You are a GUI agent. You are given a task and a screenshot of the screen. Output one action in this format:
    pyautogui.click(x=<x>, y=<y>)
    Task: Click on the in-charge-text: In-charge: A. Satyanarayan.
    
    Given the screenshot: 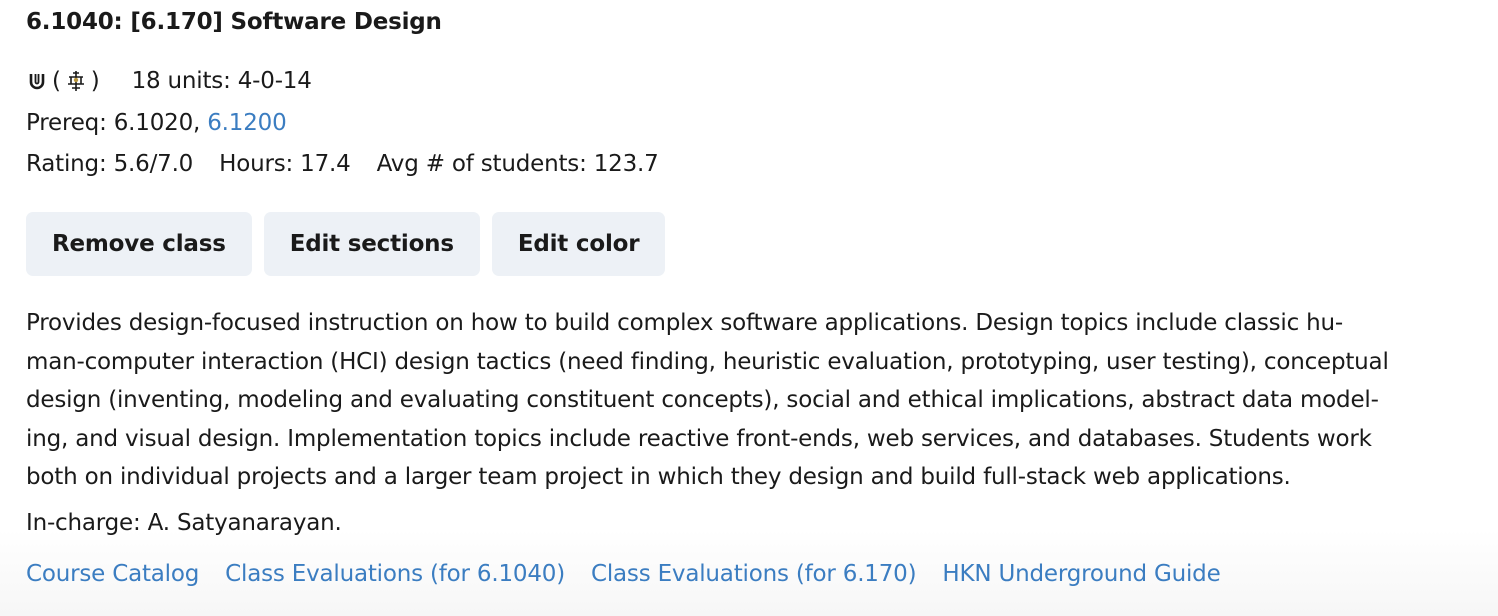 What is the action you would take?
    pyautogui.click(x=184, y=523)
    